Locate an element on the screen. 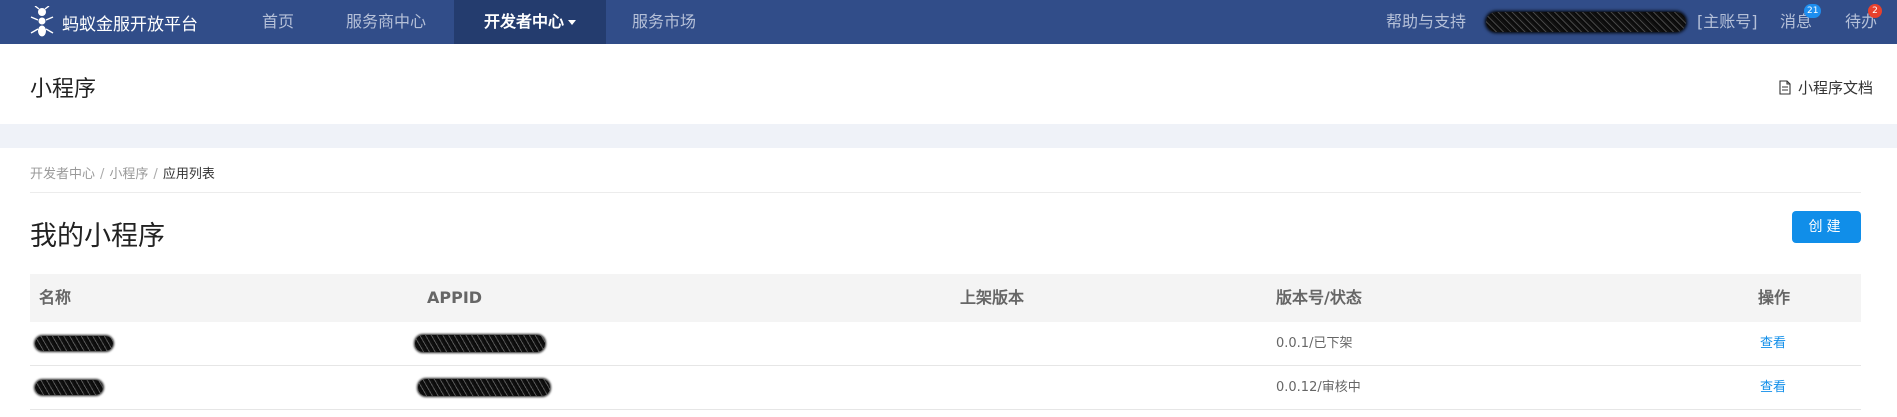  nav-home: 首页 is located at coordinates (278, 22).